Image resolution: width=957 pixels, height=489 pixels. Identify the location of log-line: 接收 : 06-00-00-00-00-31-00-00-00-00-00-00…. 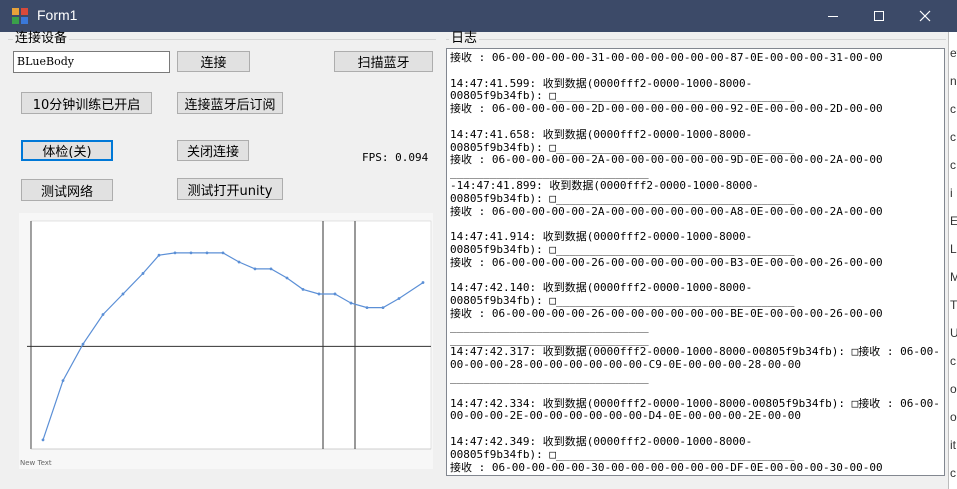
(666, 58).